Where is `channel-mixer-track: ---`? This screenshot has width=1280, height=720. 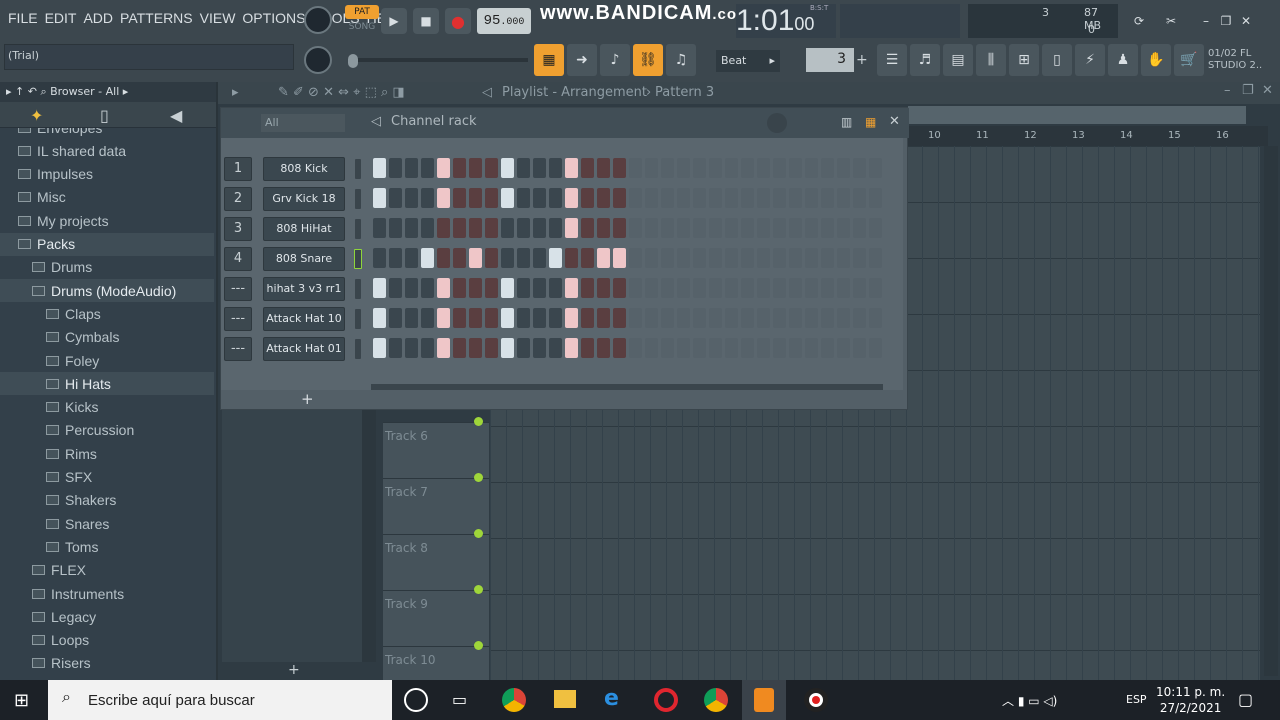
channel-mixer-track: --- is located at coordinates (238, 349).